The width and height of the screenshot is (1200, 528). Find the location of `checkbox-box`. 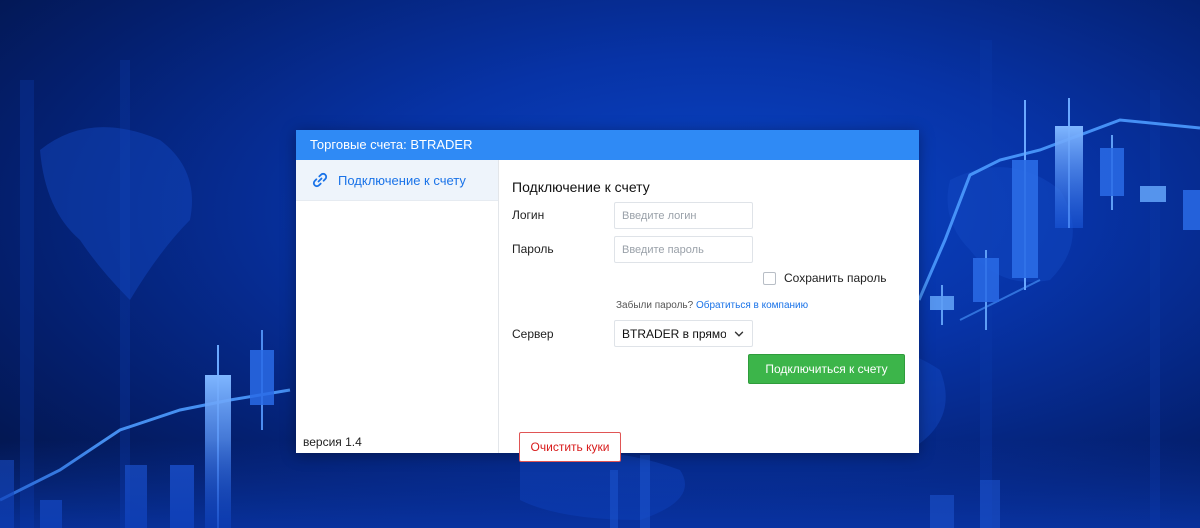

checkbox-box is located at coordinates (769, 278).